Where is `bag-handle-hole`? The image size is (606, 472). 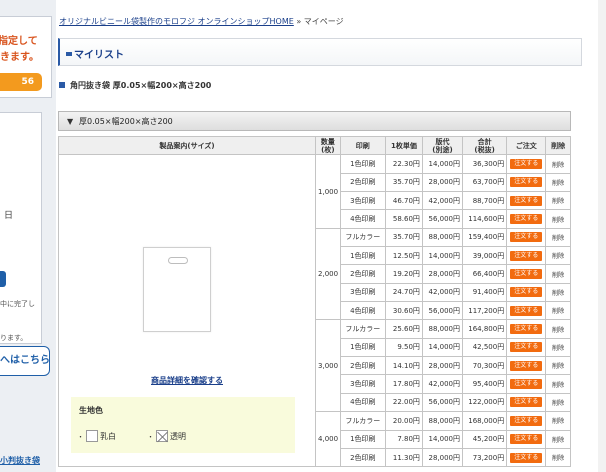
bag-handle-hole is located at coordinates (178, 261).